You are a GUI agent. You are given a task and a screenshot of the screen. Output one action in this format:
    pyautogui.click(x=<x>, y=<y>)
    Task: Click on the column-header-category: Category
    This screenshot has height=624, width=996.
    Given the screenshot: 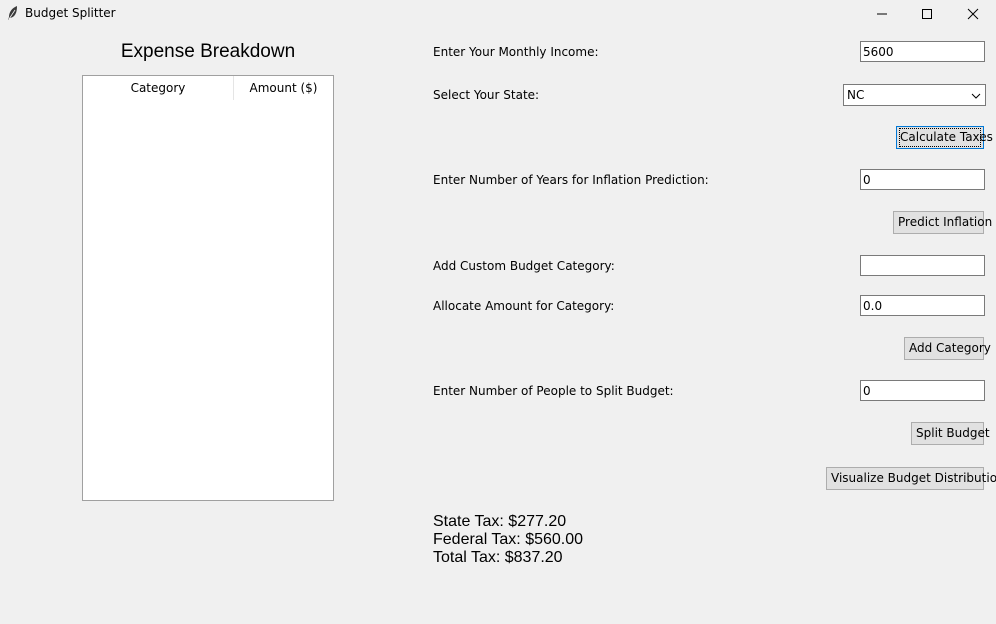 What is the action you would take?
    pyautogui.click(x=158, y=88)
    